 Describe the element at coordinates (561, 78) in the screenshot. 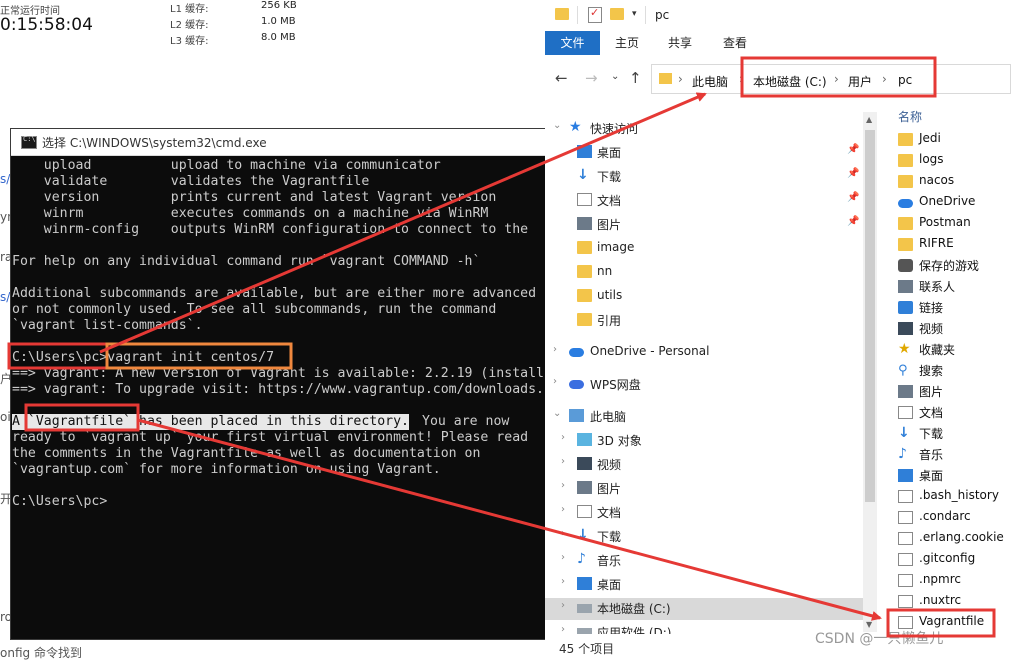

I see `back-icon: ←` at that location.